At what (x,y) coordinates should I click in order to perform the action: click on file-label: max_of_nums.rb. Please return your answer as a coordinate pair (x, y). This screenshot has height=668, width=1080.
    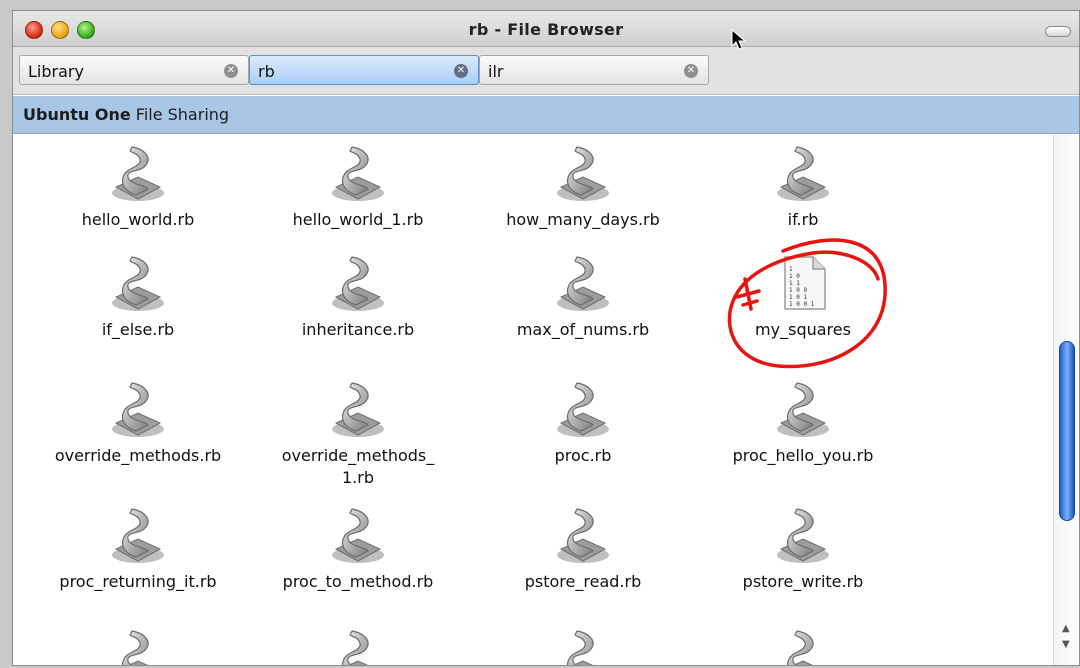
    Looking at the image, I should click on (583, 329).